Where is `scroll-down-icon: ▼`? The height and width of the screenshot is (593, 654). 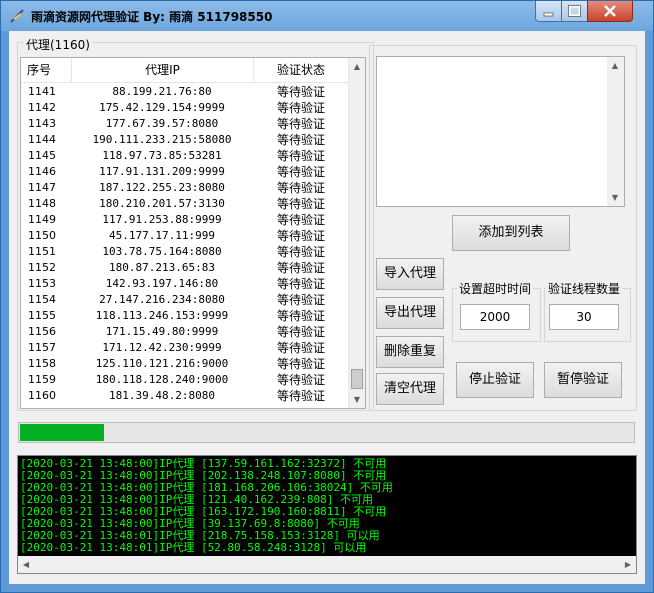
scroll-down-icon: ▼ is located at coordinates (357, 399).